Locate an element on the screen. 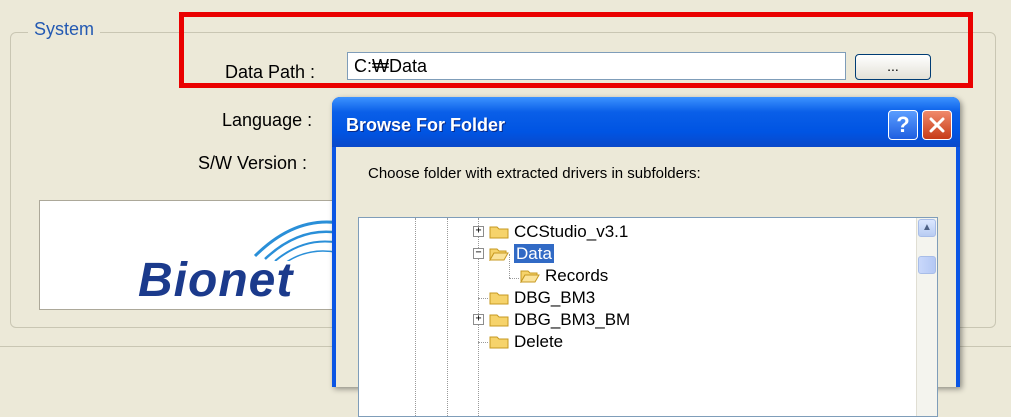 The image size is (1011, 417). tree-item-data: Data is located at coordinates (534, 254).